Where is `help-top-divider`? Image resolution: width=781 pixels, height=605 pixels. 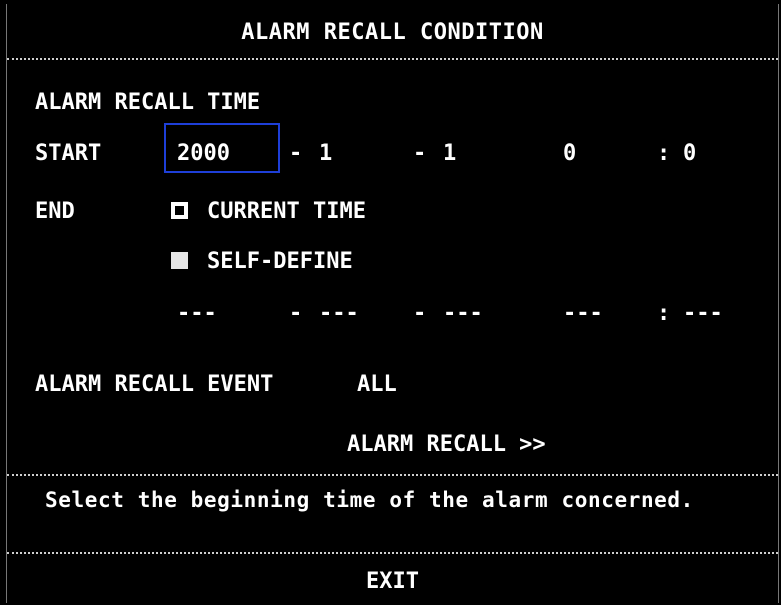
help-top-divider is located at coordinates (392, 475).